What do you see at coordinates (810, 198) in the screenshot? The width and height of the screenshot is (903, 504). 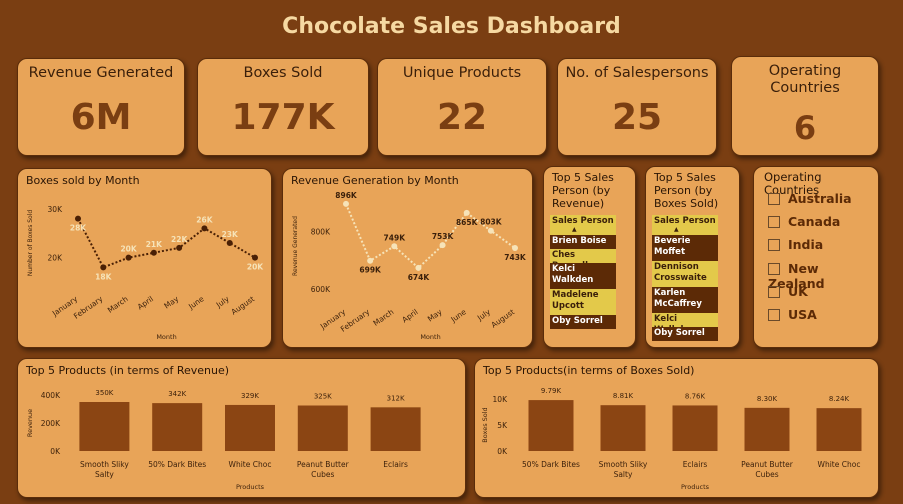 I see `country-option-australia: Australia` at bounding box center [810, 198].